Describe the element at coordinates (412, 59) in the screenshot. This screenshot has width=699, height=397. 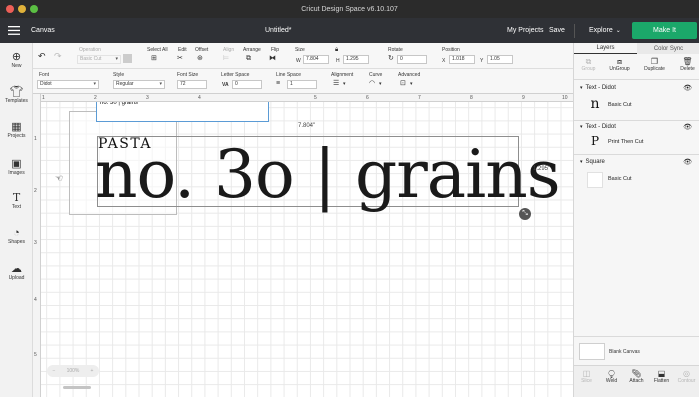
I see `rotate-input: 0` at that location.